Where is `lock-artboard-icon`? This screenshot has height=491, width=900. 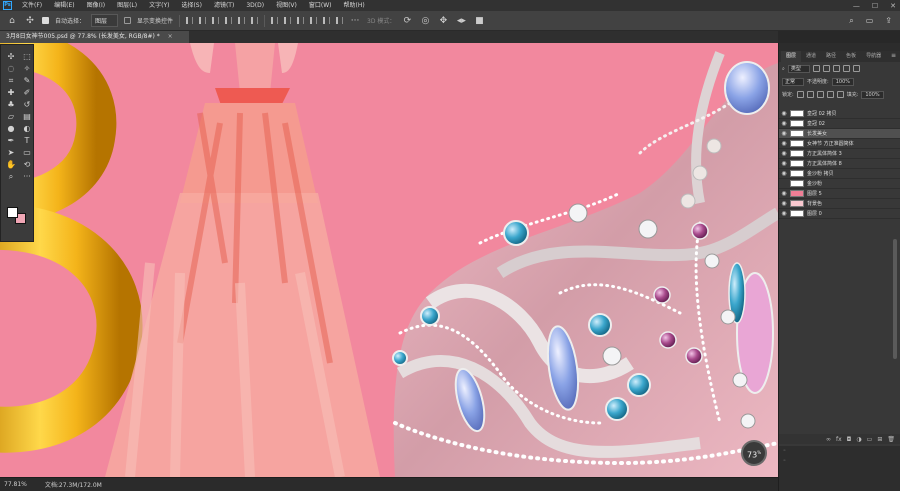
lock-artboard-icon is located at coordinates (830, 94).